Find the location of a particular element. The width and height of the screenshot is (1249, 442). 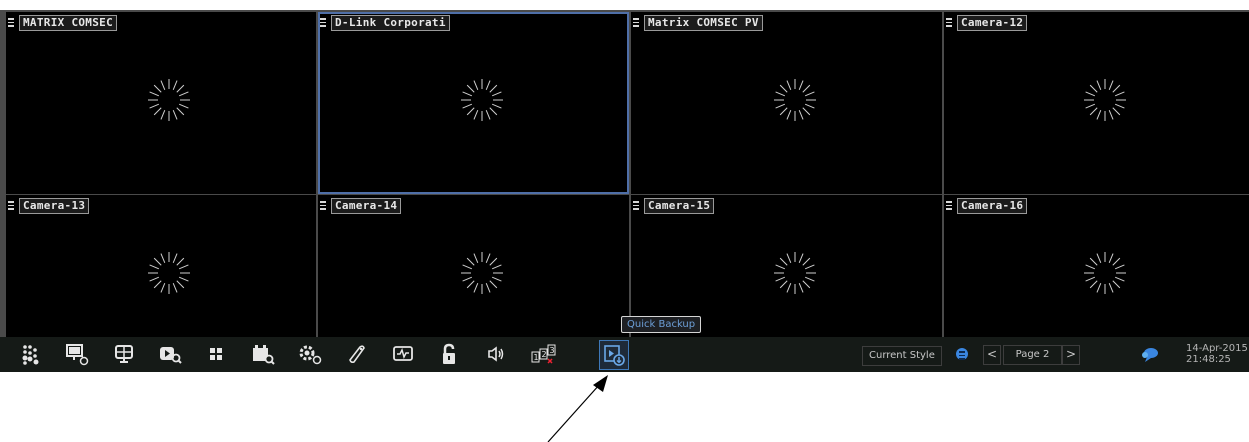

annotation-arrow-line is located at coordinates (574, 412).